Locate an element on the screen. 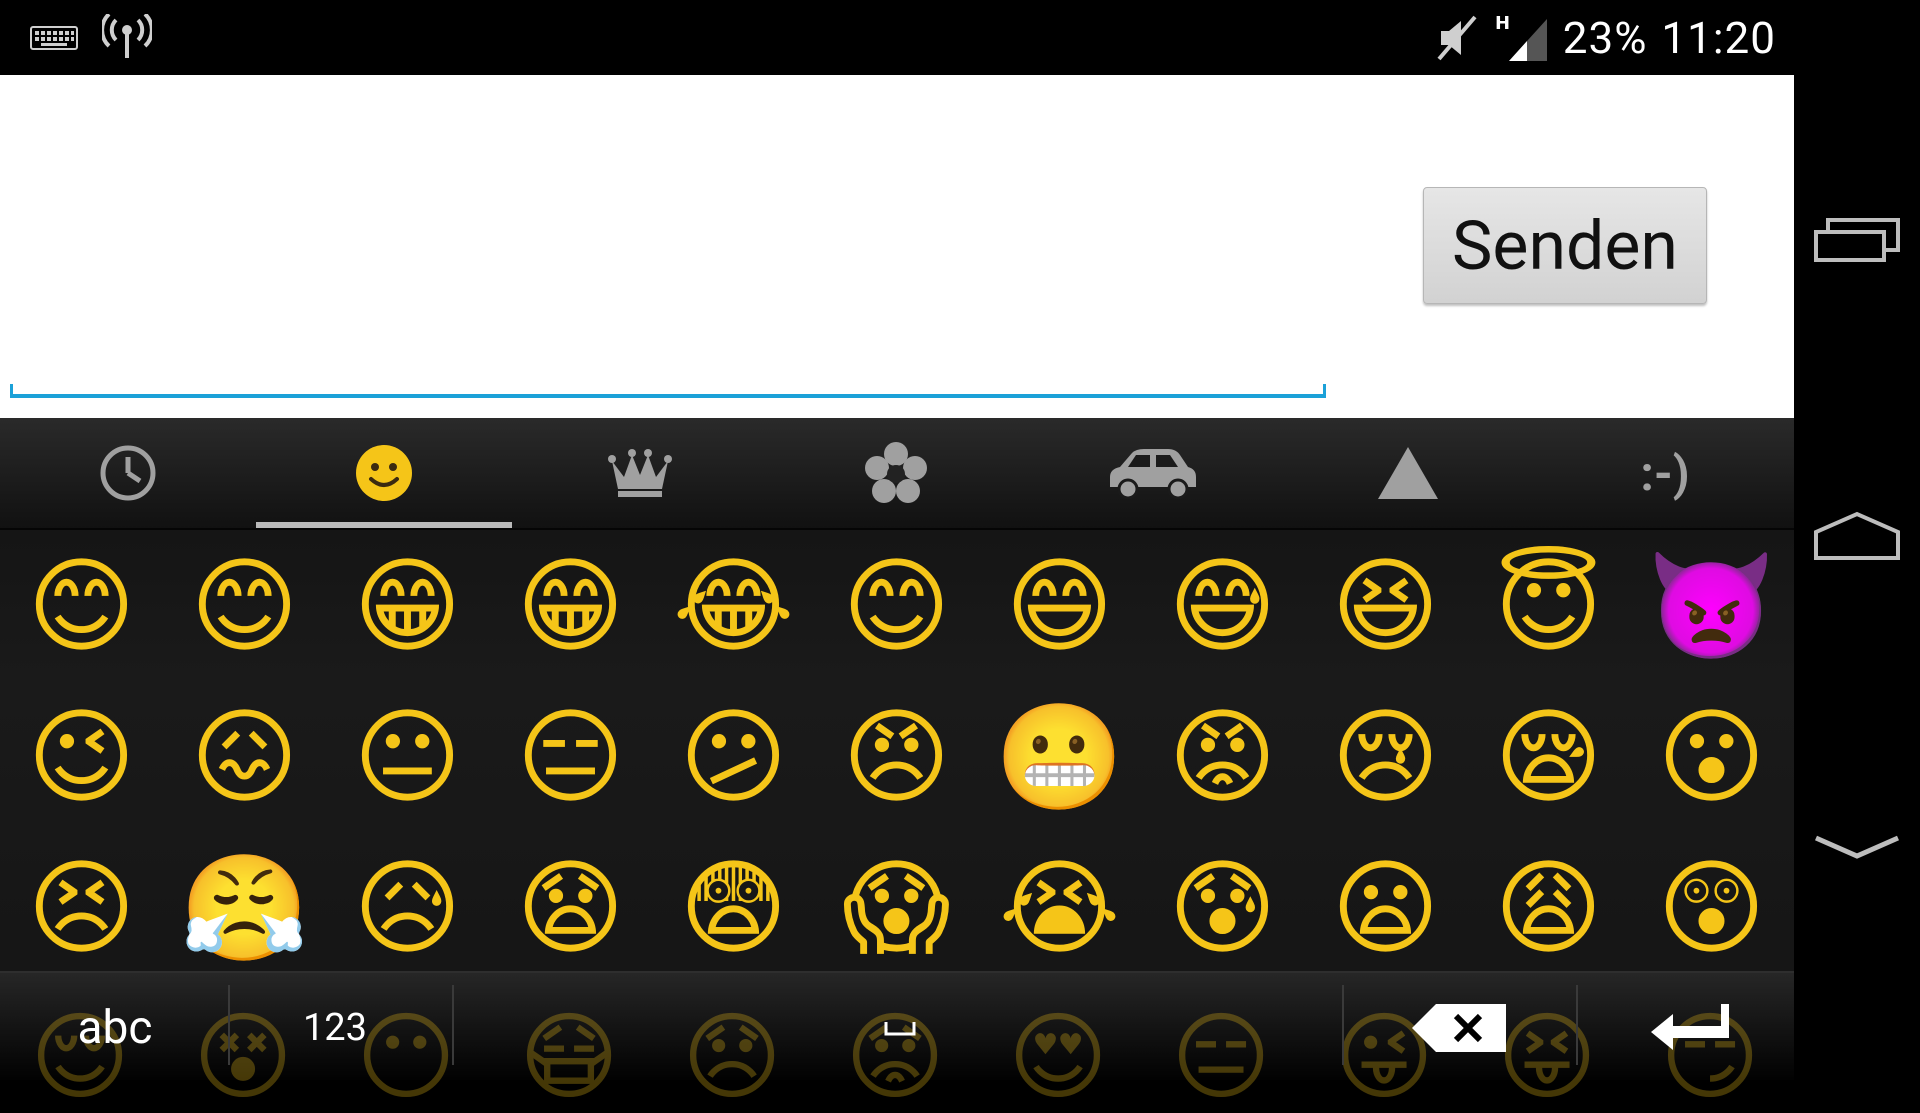 This screenshot has height=1113, width=1920. recent-apps-icon is located at coordinates (1857, 239).